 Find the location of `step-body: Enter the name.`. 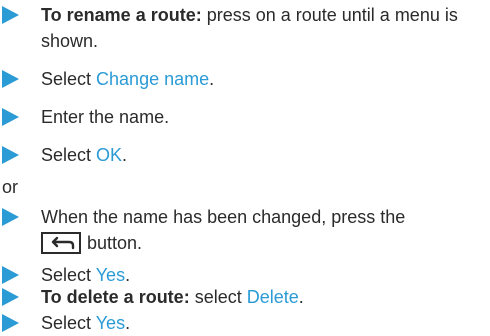

step-body: Enter the name. is located at coordinates (105, 117).